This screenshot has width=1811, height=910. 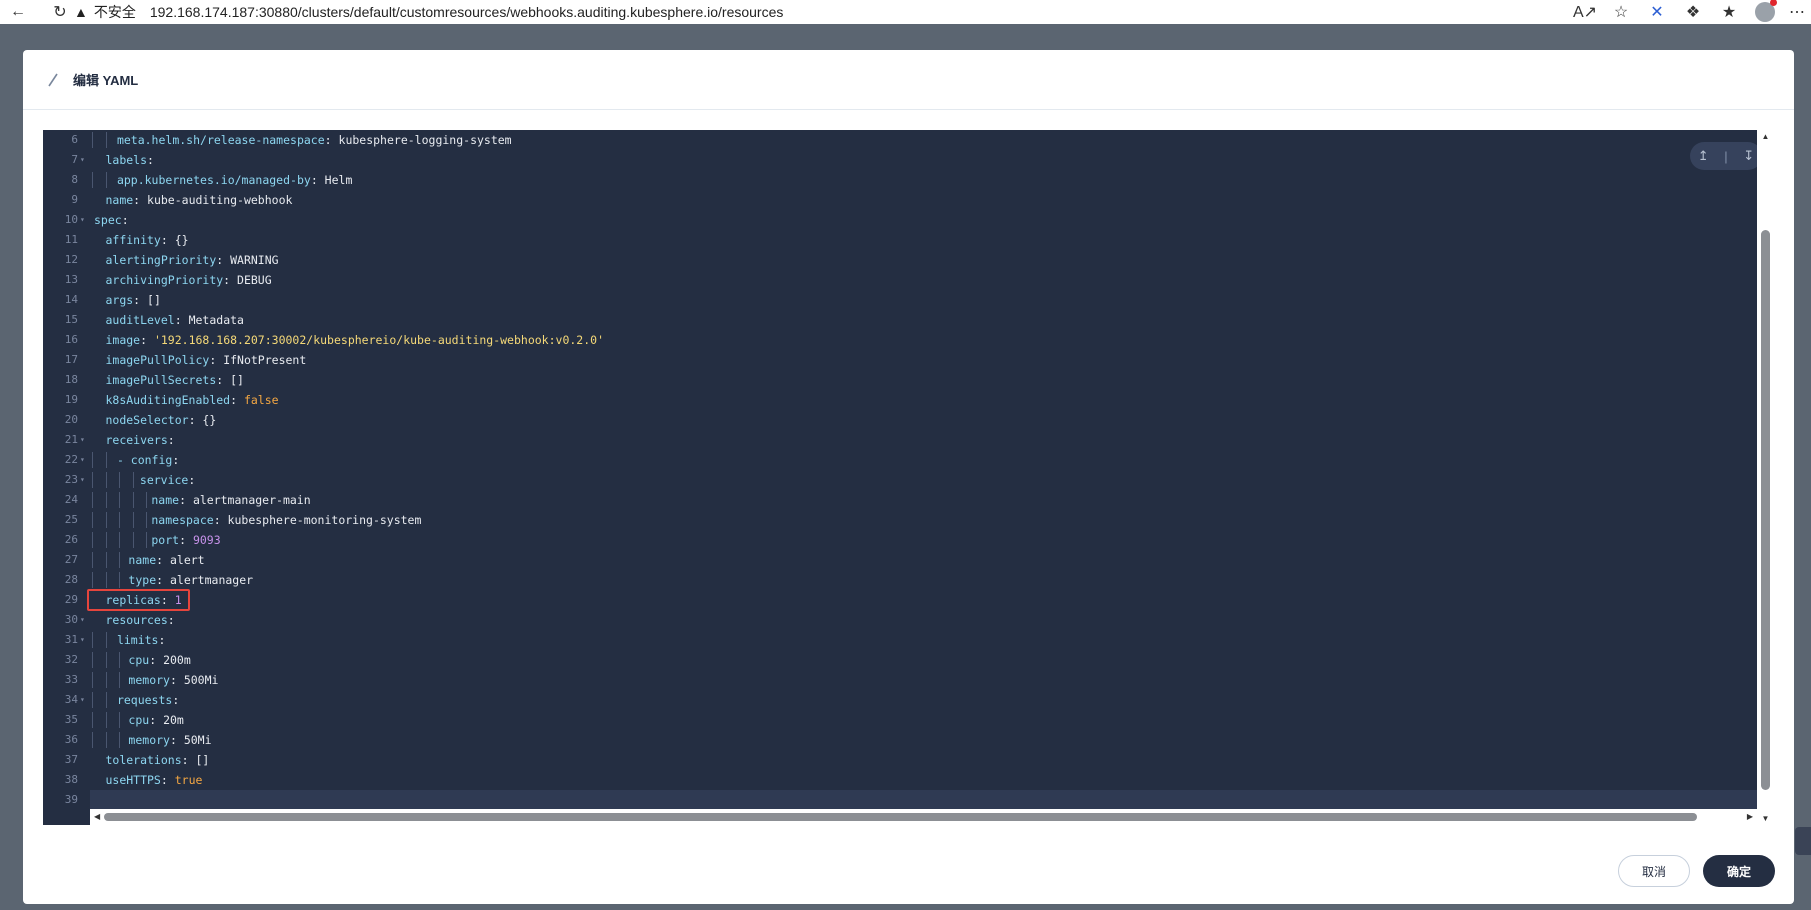 What do you see at coordinates (142, 560) in the screenshot?
I see `yaml-key: name` at bounding box center [142, 560].